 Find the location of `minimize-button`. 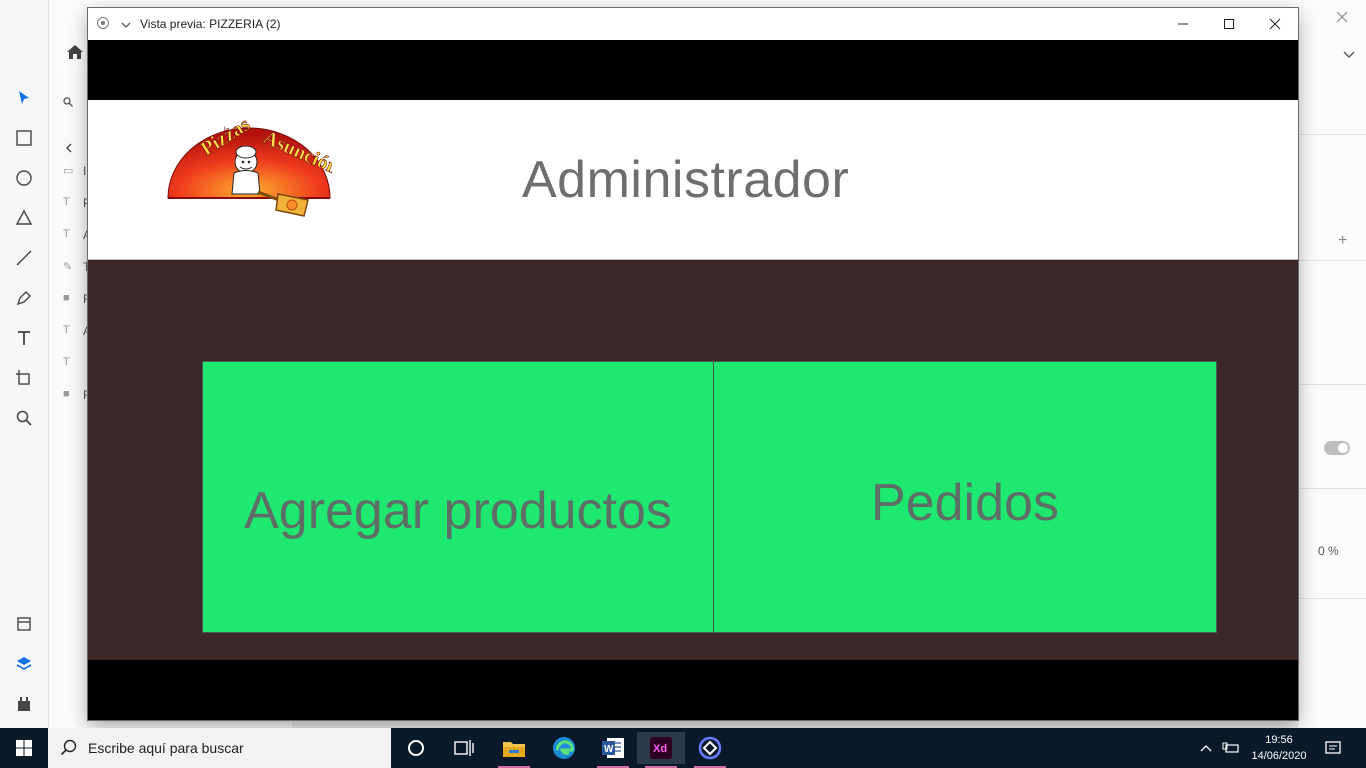

minimize-button is located at coordinates (1183, 24).